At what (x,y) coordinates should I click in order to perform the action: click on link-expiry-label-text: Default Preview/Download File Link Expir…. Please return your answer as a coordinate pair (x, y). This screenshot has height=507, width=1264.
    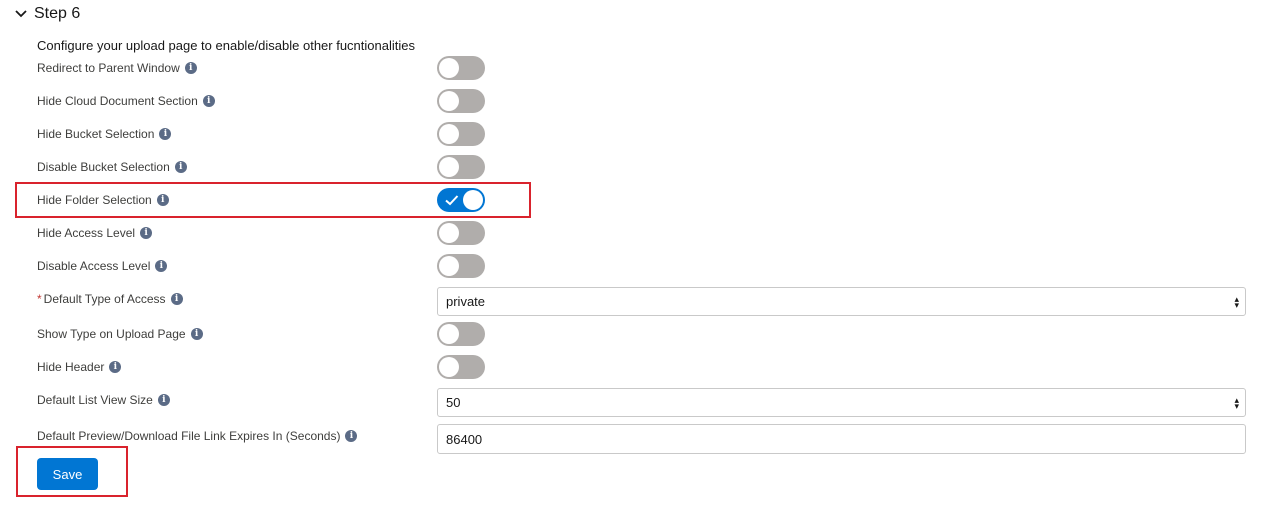
    Looking at the image, I should click on (189, 436).